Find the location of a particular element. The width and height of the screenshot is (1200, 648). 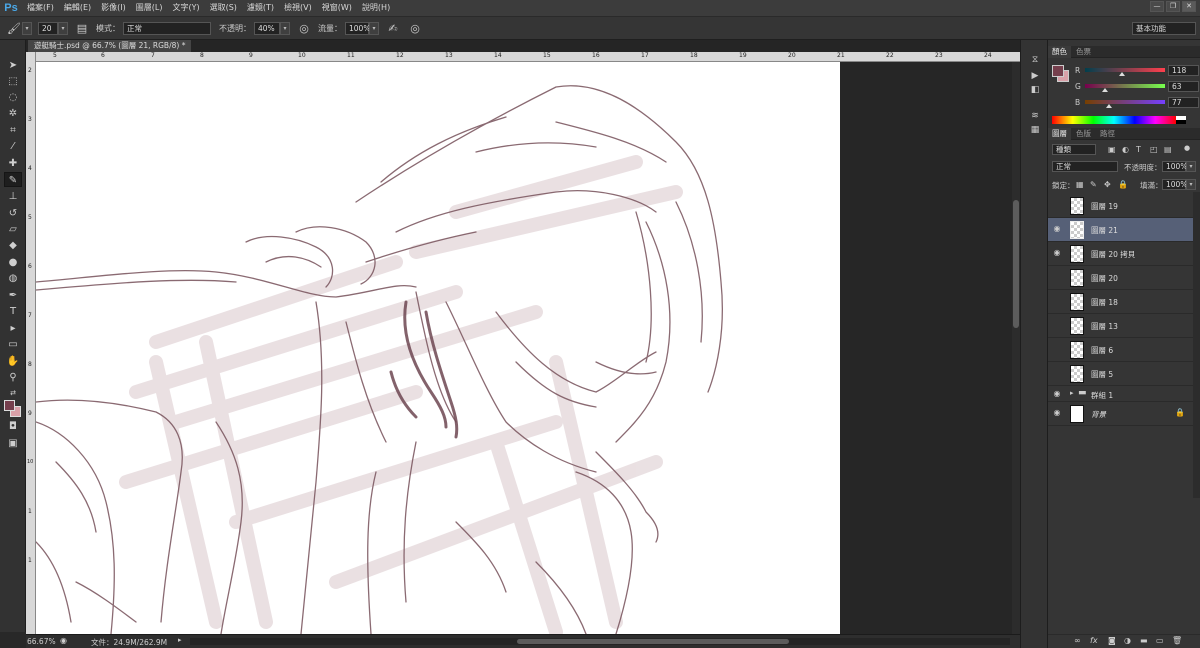

hand-tool-icon: ✋ is located at coordinates (13, 361).